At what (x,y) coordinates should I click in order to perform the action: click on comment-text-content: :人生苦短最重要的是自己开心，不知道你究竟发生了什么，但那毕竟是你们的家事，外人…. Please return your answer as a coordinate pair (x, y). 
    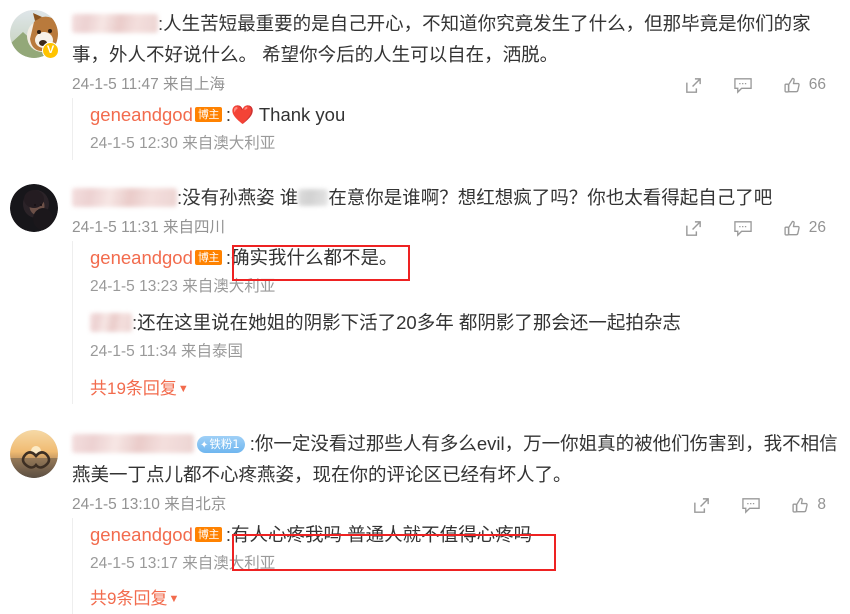
    Looking at the image, I should click on (441, 39).